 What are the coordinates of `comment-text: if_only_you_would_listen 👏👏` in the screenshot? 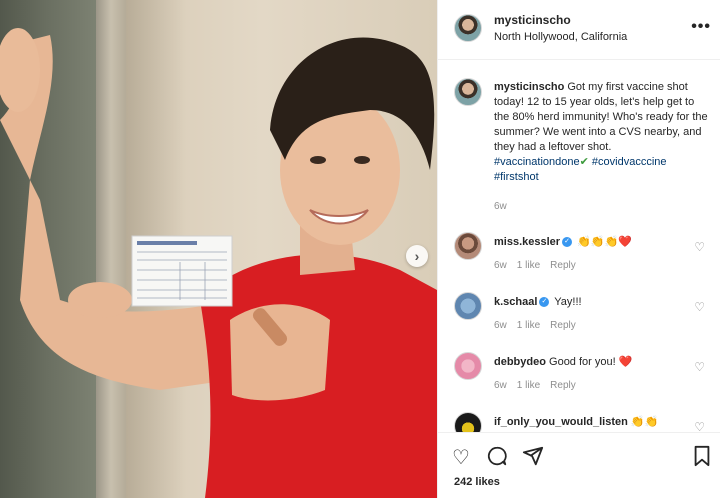 It's located at (594, 422).